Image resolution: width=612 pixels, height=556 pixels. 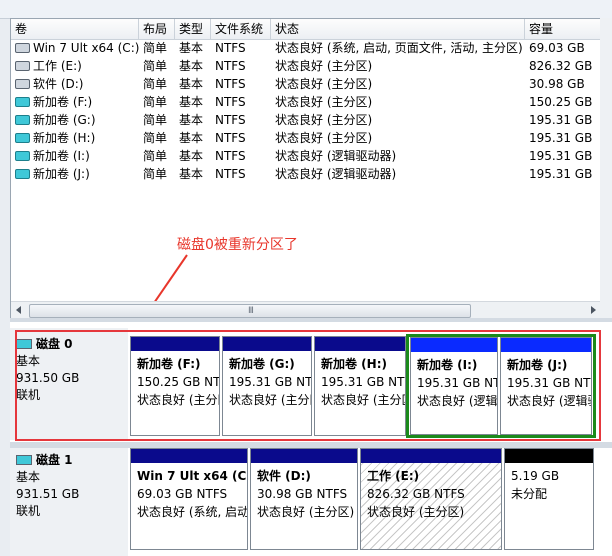 I want to click on table-row: 新加卷 (F:) 简单 基本 NTFS 状态良好 (主分区) 150.25 GB, so click(x=306, y=102).